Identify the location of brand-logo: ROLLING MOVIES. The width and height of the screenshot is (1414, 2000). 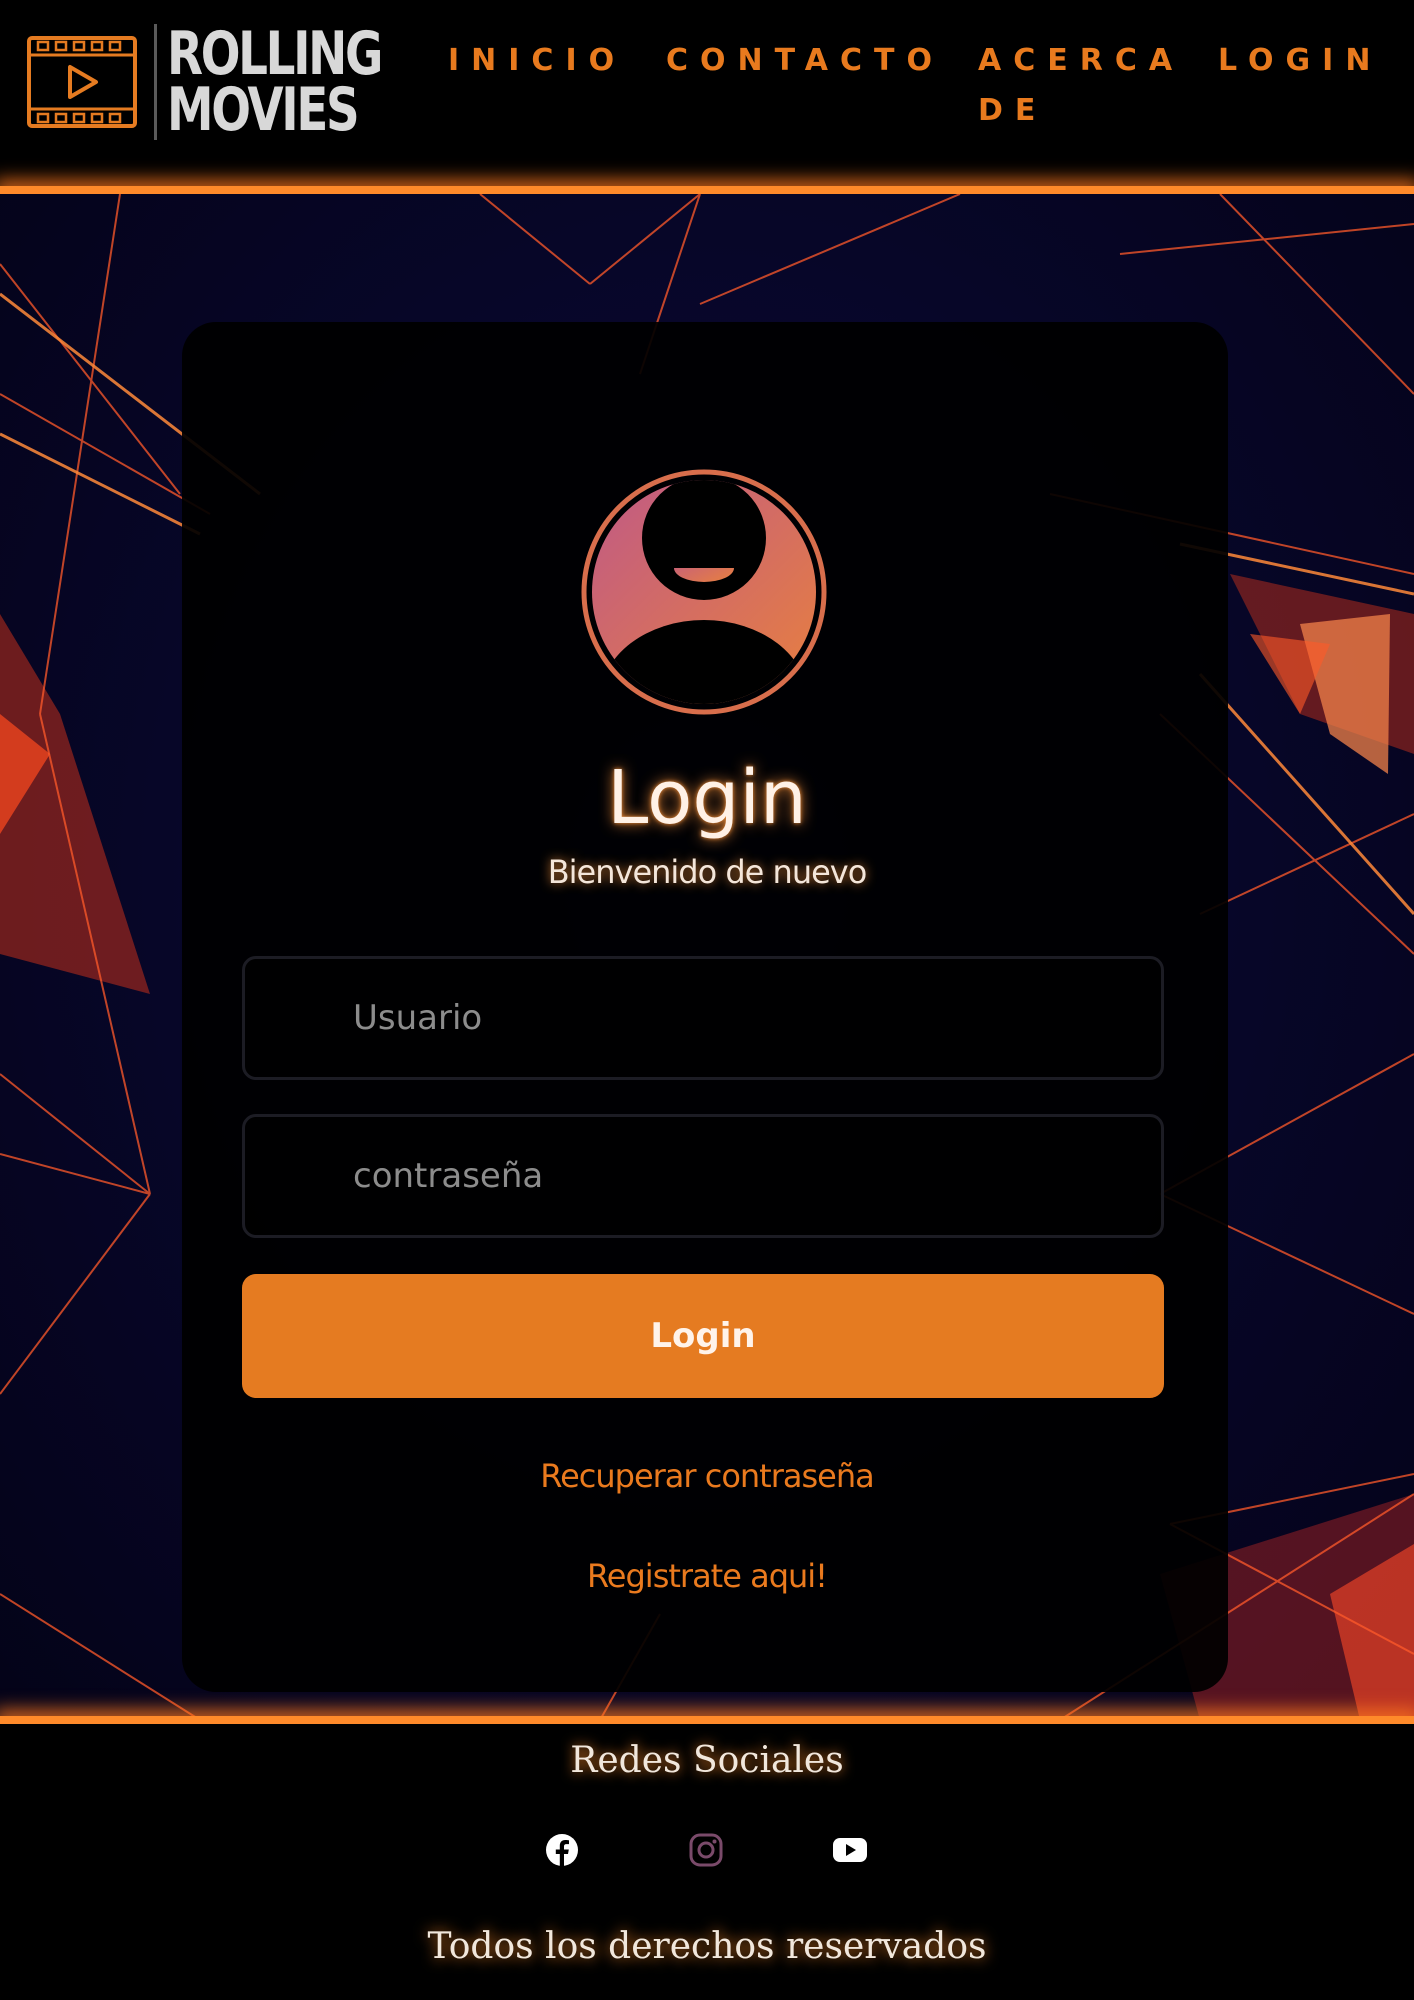
(233, 82).